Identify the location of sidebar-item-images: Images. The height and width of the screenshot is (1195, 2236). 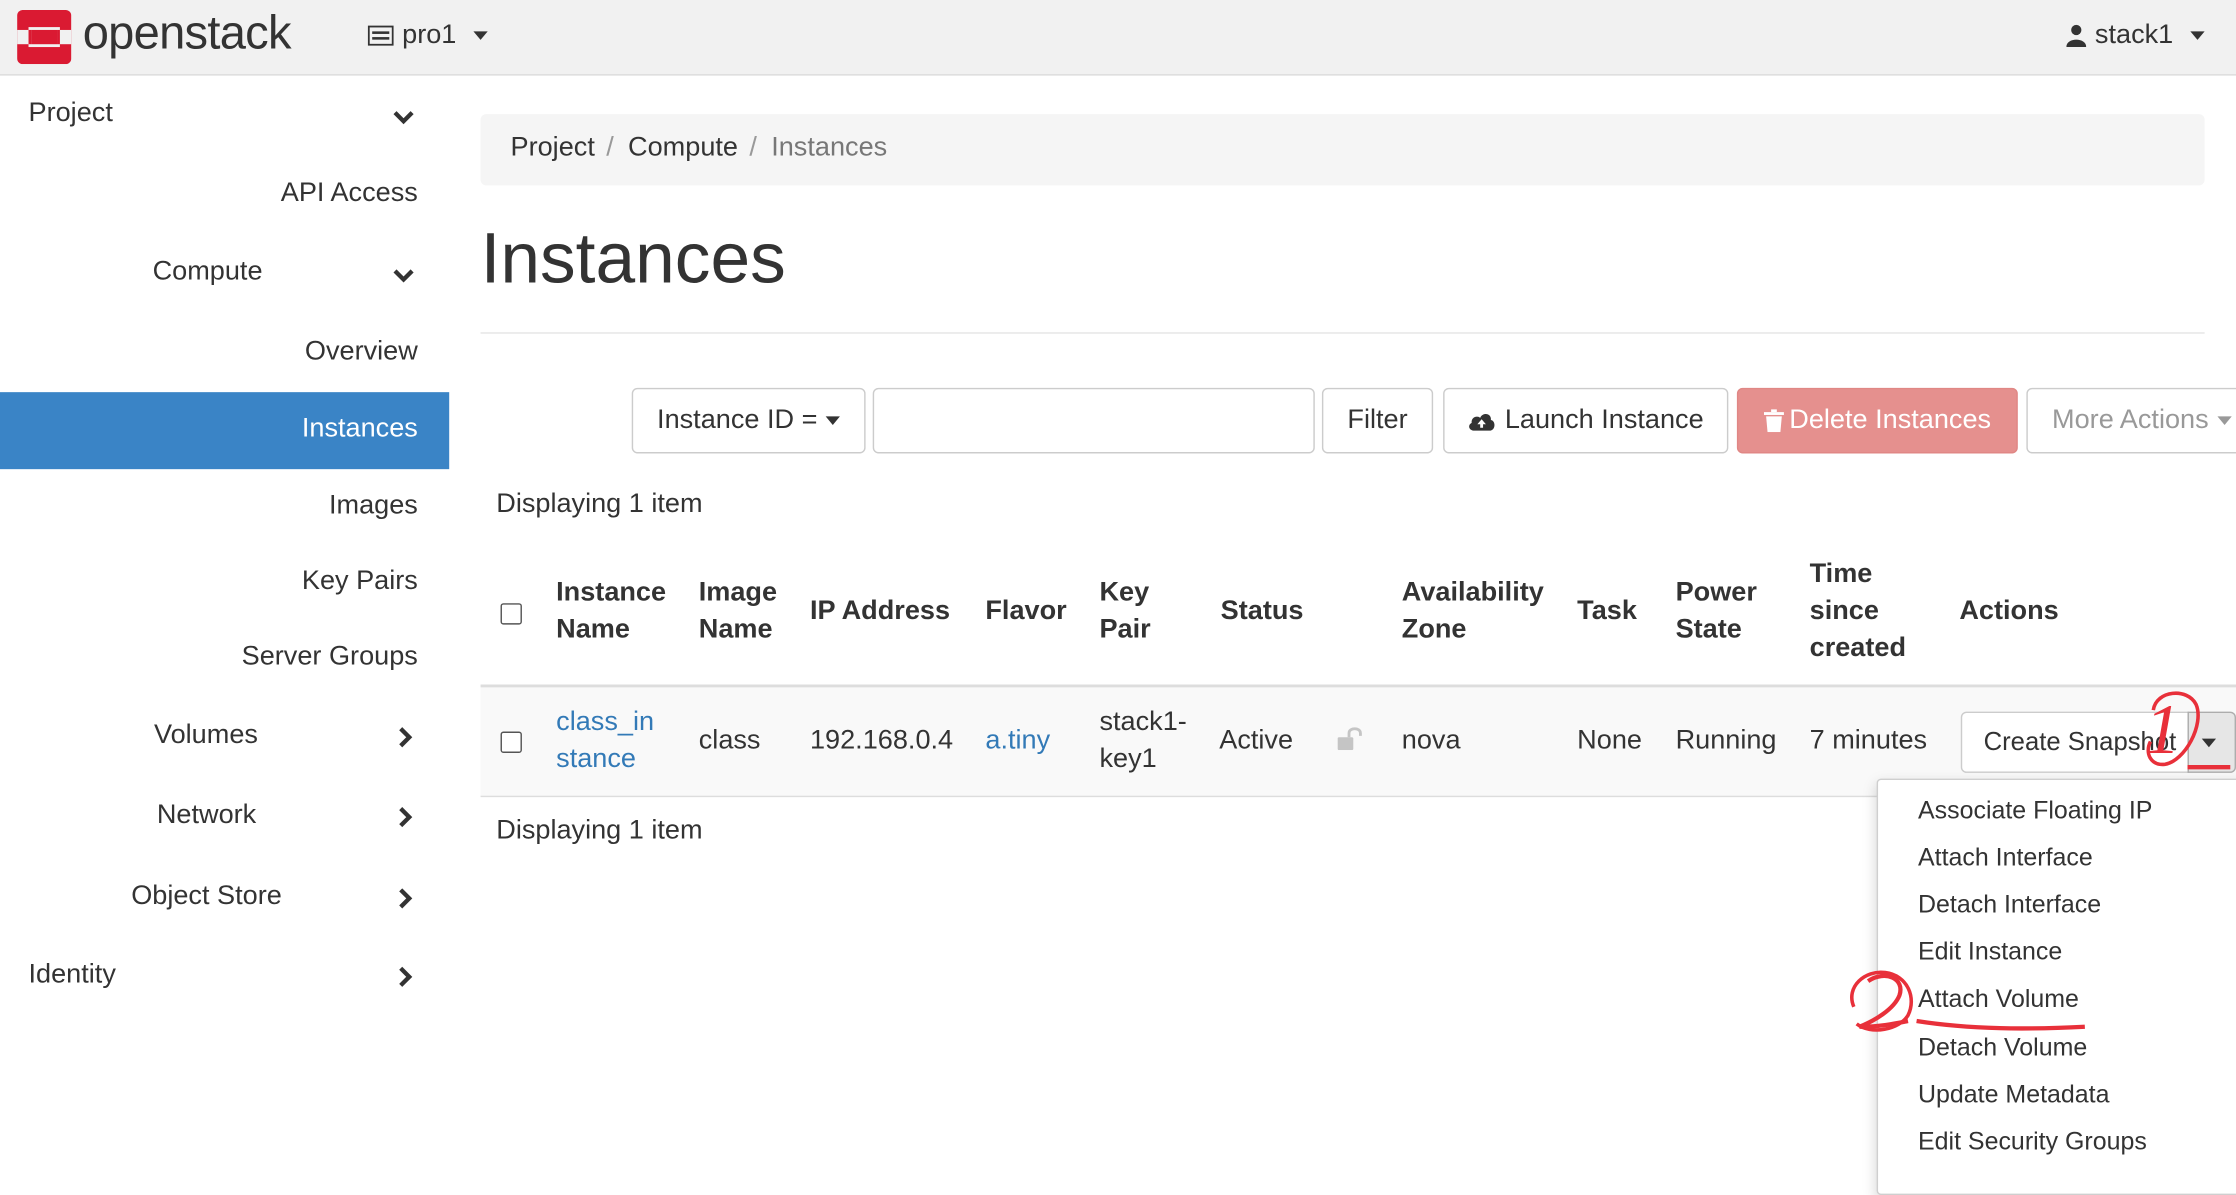
(373, 506).